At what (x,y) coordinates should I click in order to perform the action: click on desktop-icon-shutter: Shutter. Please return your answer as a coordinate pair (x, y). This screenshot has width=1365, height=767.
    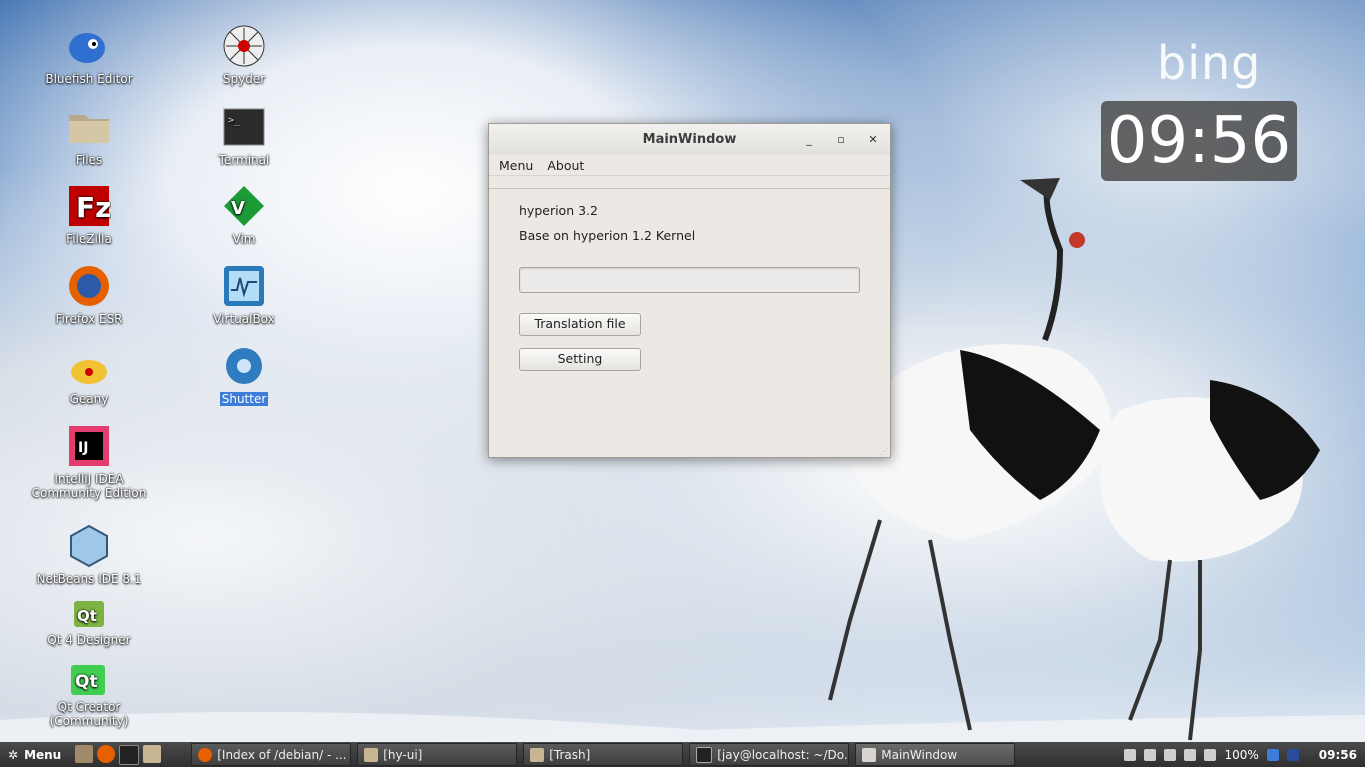
    Looking at the image, I should click on (244, 374).